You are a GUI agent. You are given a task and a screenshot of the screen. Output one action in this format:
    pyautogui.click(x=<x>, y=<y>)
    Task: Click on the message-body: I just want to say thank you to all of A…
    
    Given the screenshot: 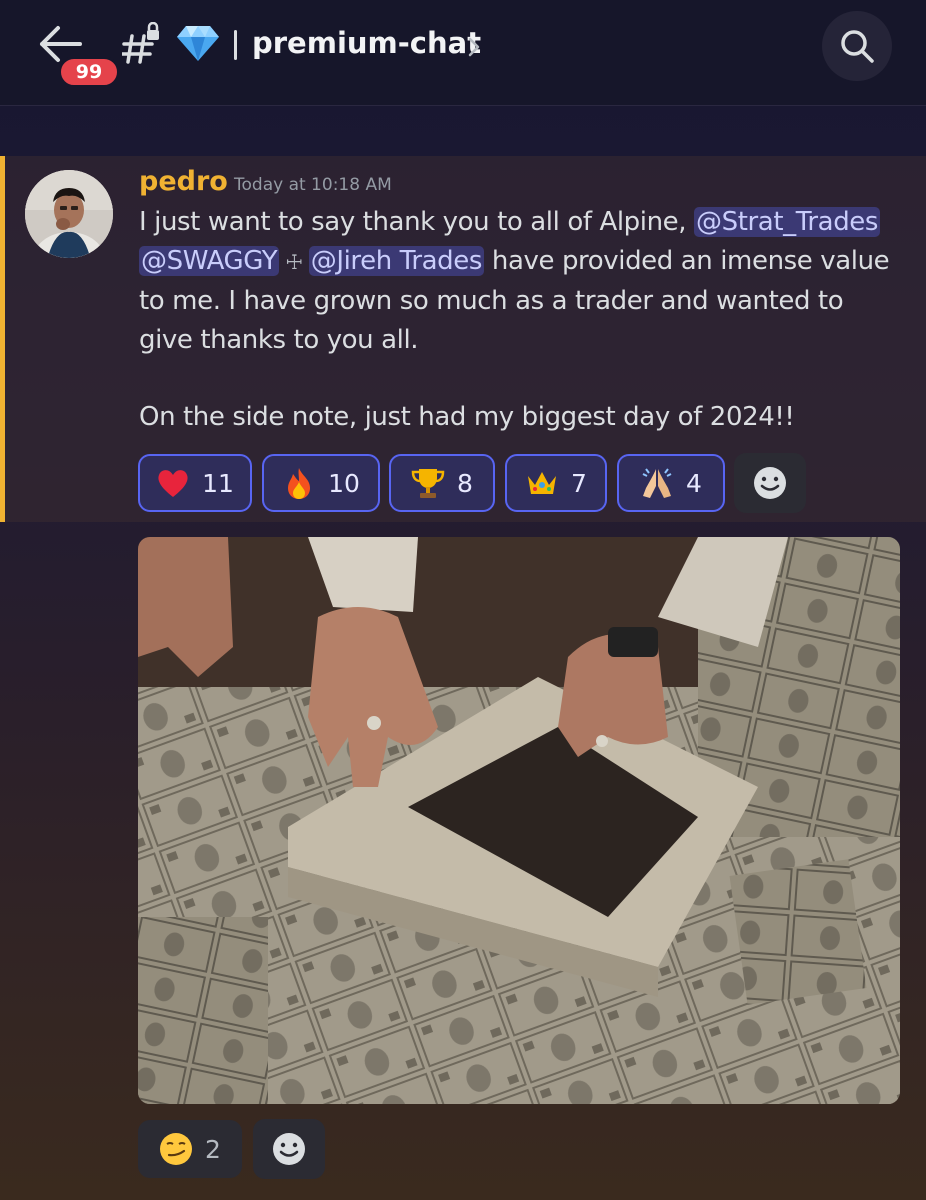 What is the action you would take?
    pyautogui.click(x=519, y=281)
    